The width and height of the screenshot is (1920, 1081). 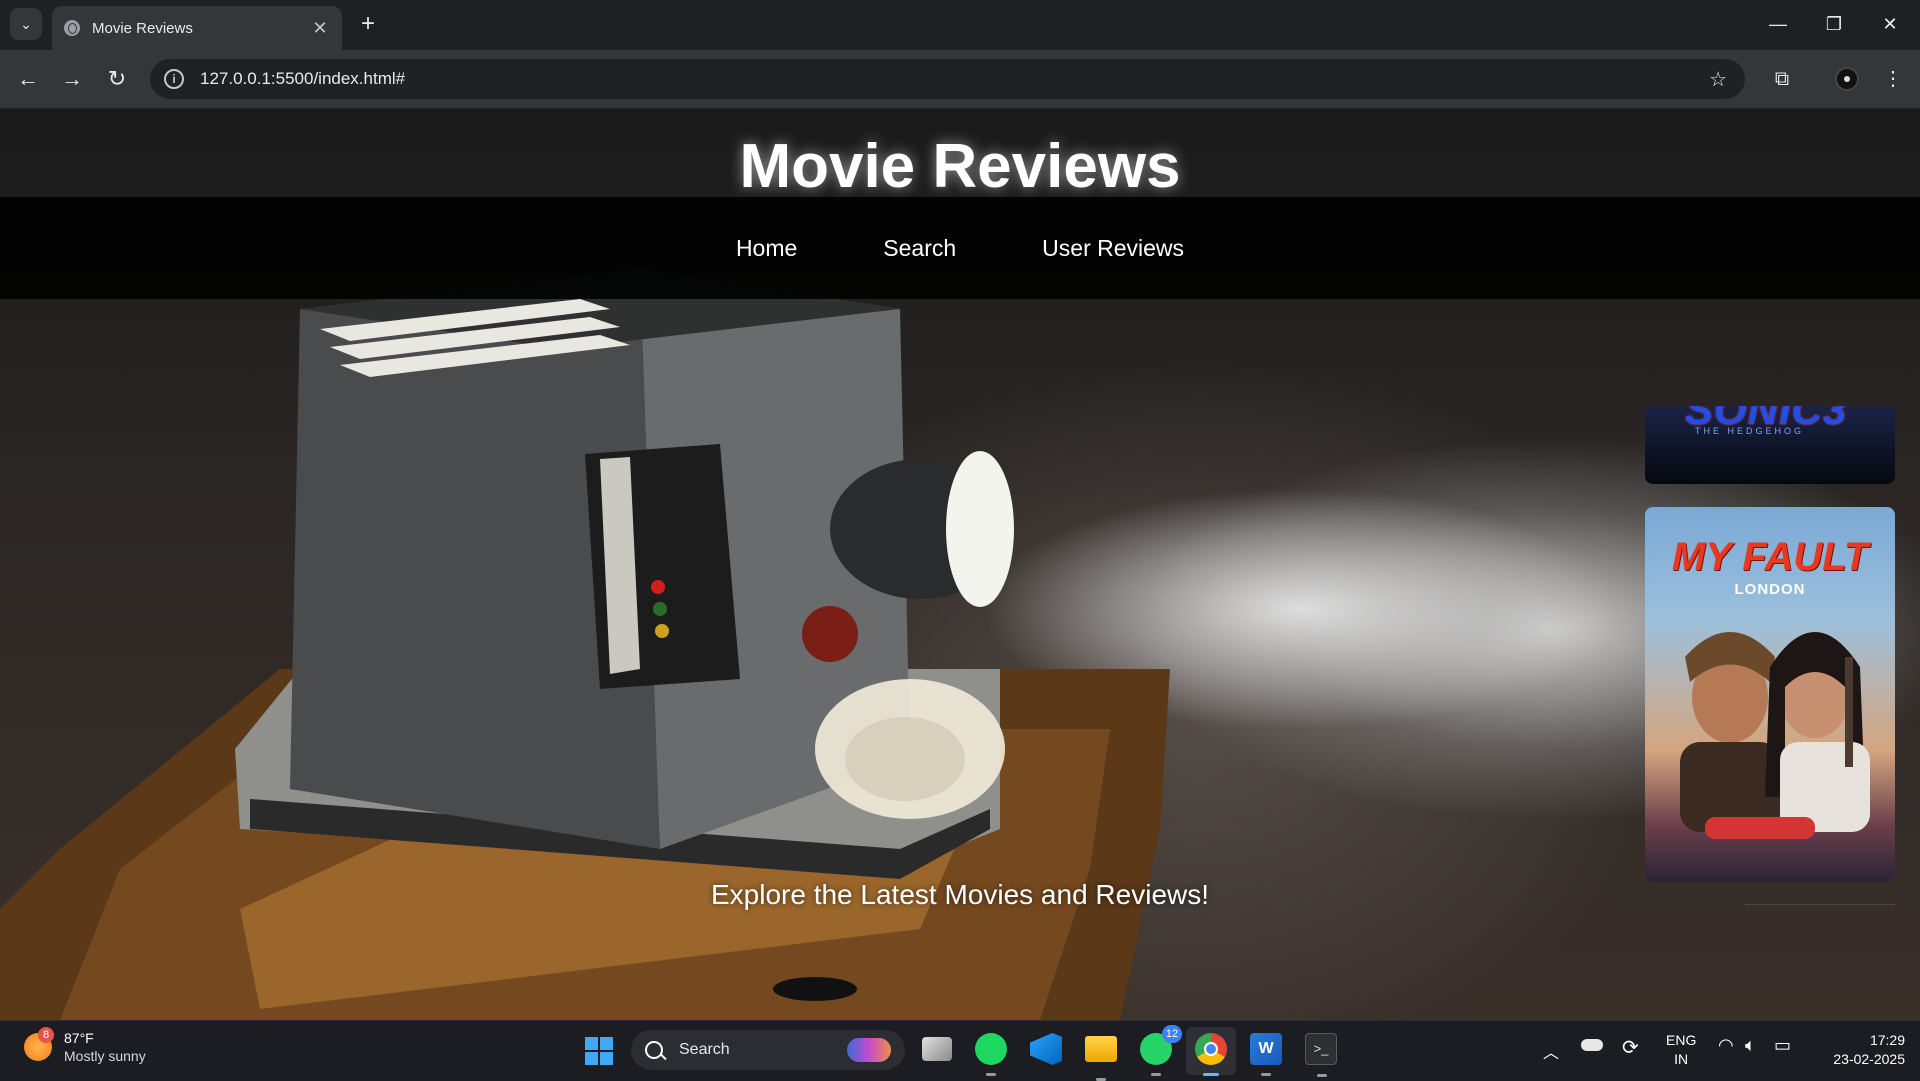 What do you see at coordinates (1681, 1040) in the screenshot?
I see `language-code: ENG` at bounding box center [1681, 1040].